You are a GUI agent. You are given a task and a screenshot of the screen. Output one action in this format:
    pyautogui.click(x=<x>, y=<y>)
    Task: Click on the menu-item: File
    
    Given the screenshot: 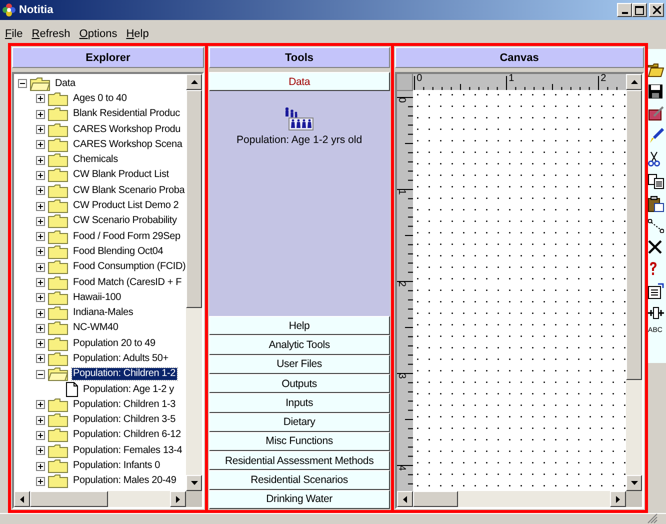 What is the action you would take?
    pyautogui.click(x=14, y=34)
    